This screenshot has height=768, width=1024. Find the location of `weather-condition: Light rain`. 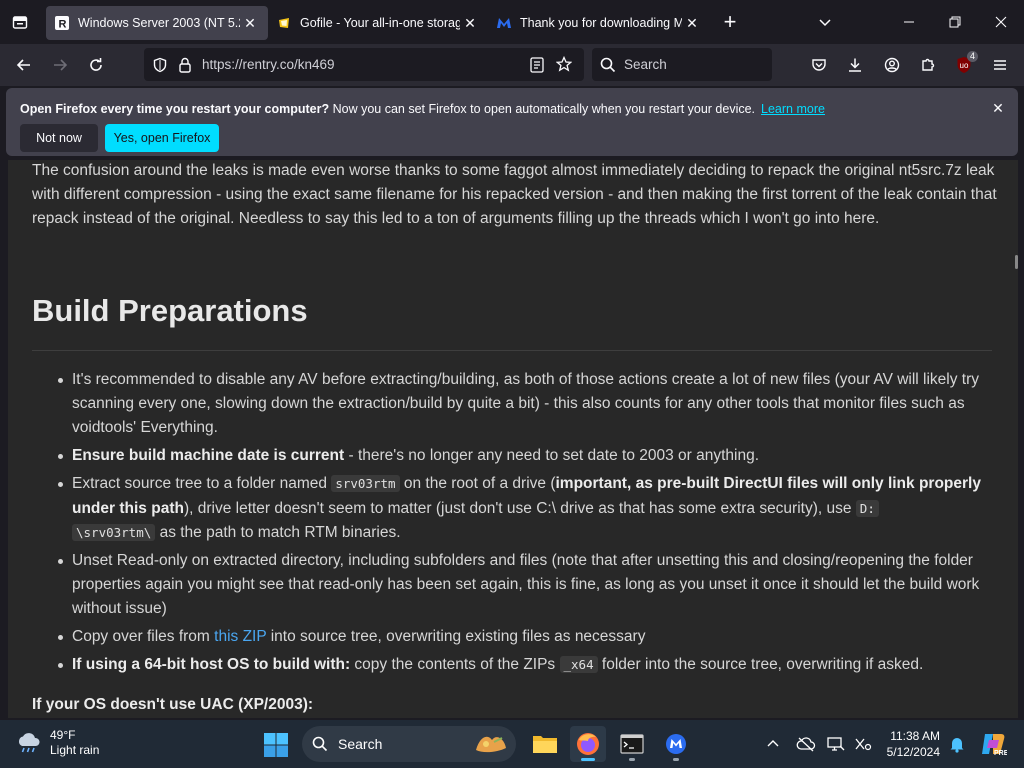

weather-condition: Light rain is located at coordinates (75, 750).